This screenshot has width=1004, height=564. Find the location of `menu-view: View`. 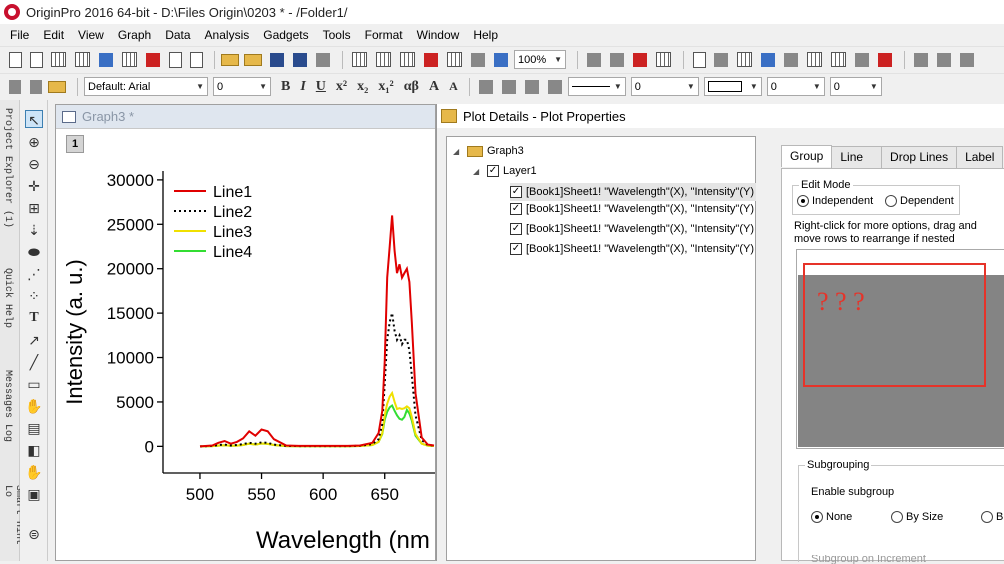

menu-view: View is located at coordinates (91, 35).